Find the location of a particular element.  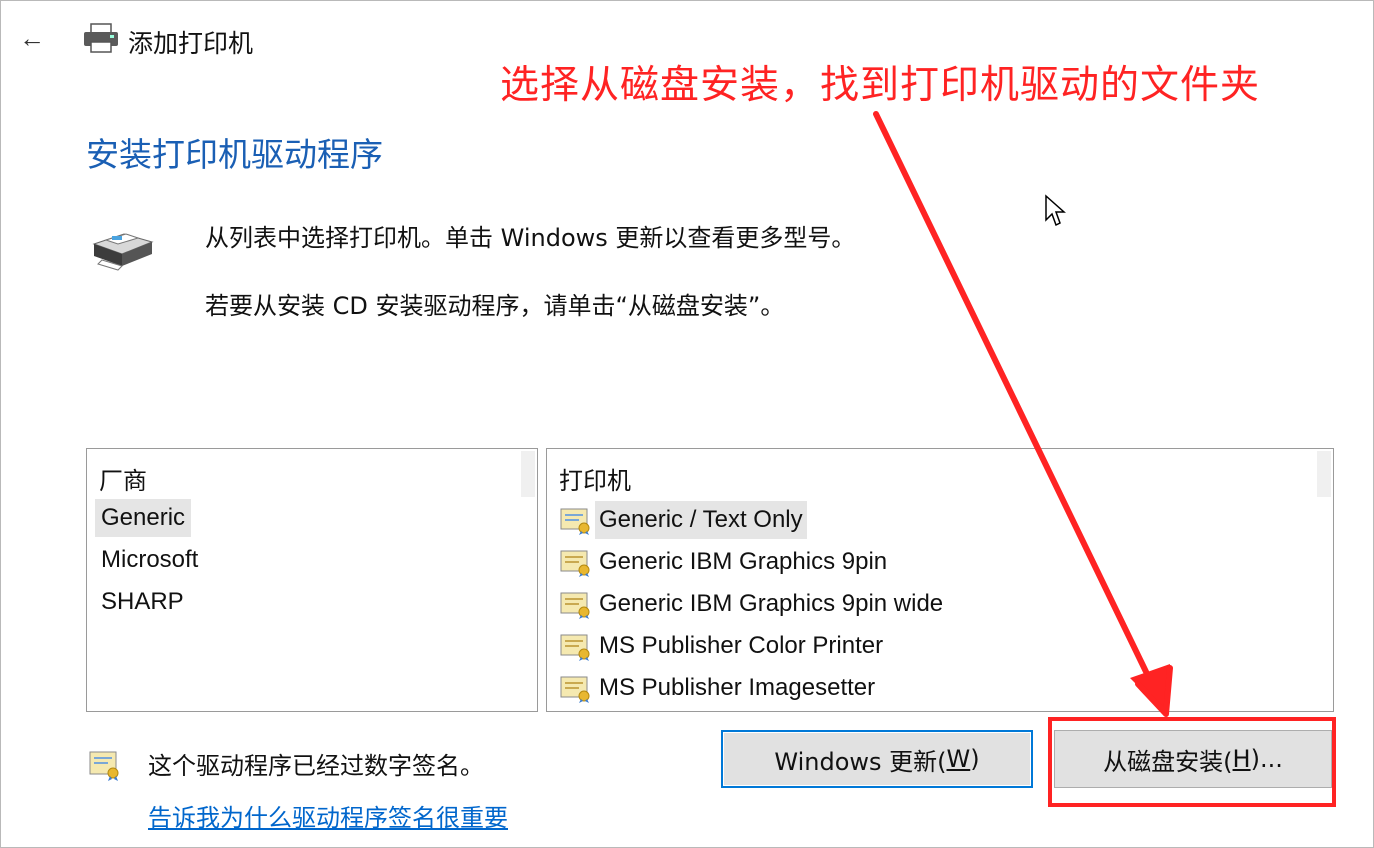

printer-item: Generic IBM Graphics 9pin is located at coordinates (725, 562).